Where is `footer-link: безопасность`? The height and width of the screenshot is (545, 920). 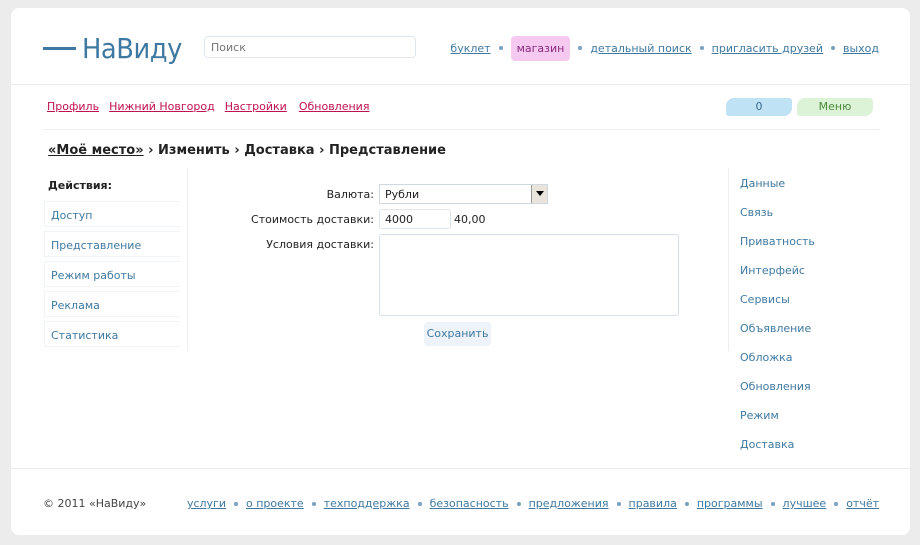 footer-link: безопасность is located at coordinates (469, 503).